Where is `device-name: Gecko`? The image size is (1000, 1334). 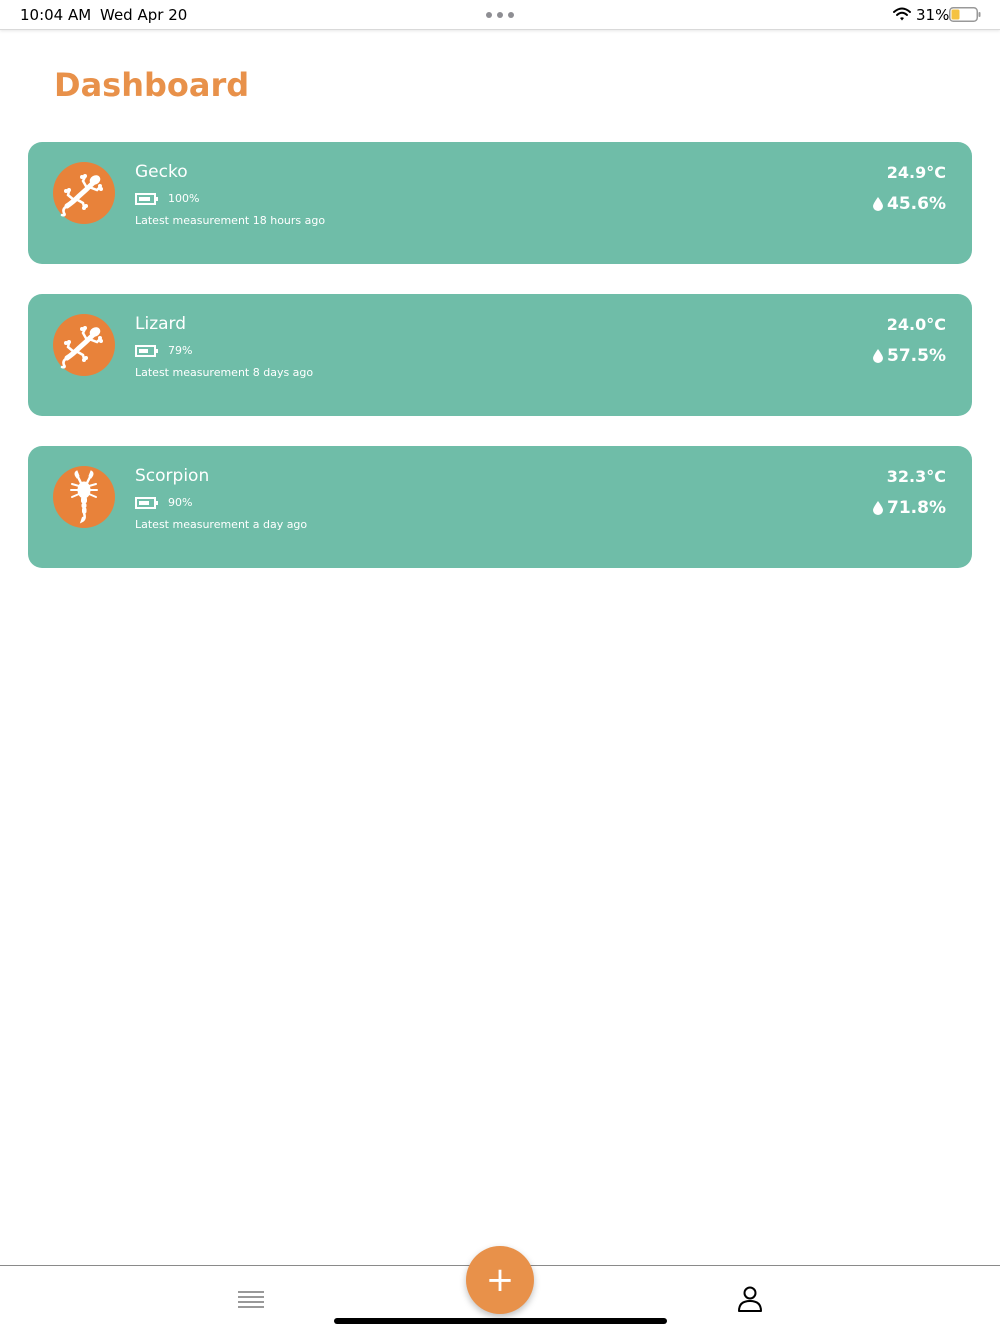 device-name: Gecko is located at coordinates (161, 172).